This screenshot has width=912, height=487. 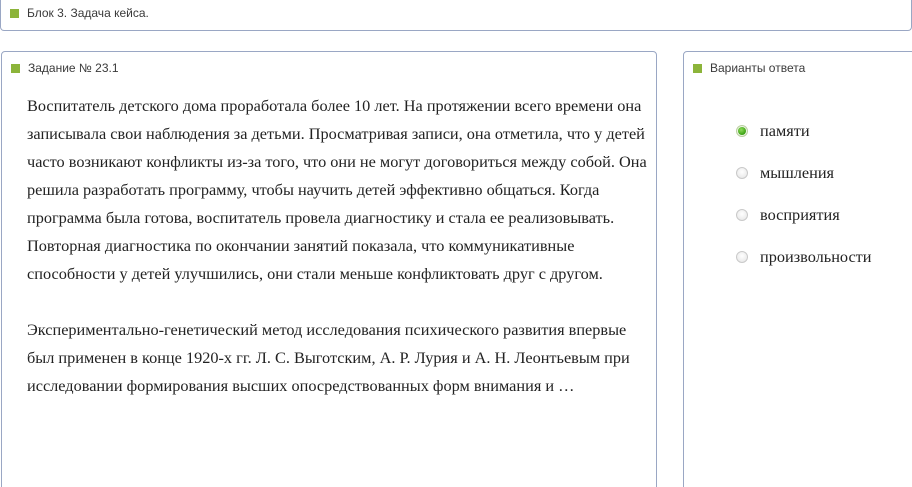 I want to click on answer-option-pamyati: памяти, so click(x=804, y=131).